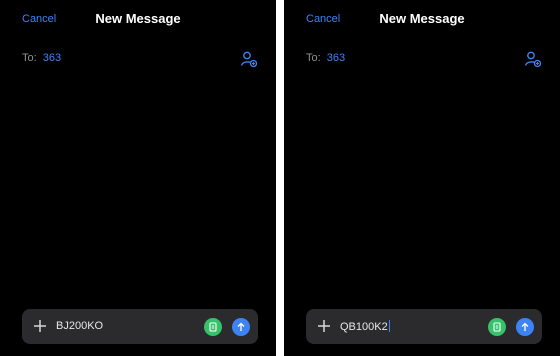 This screenshot has width=560, height=356. I want to click on message-composer: QB100K2, so click(424, 326).